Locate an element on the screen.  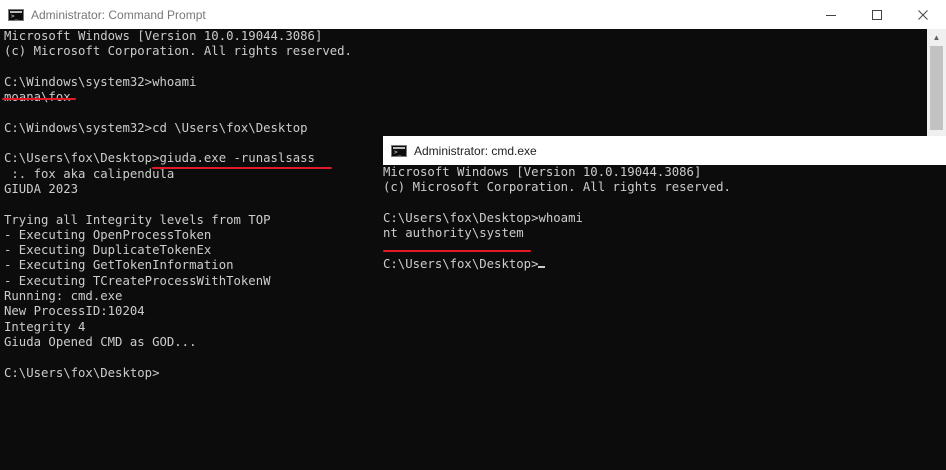
maximize-icon is located at coordinates (877, 14).